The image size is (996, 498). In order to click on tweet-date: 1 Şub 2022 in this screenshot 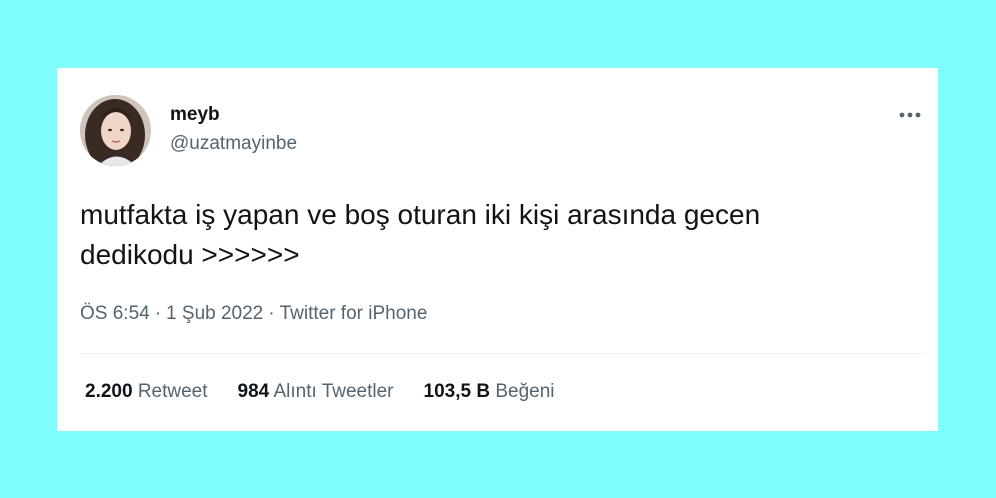, I will do `click(214, 313)`.